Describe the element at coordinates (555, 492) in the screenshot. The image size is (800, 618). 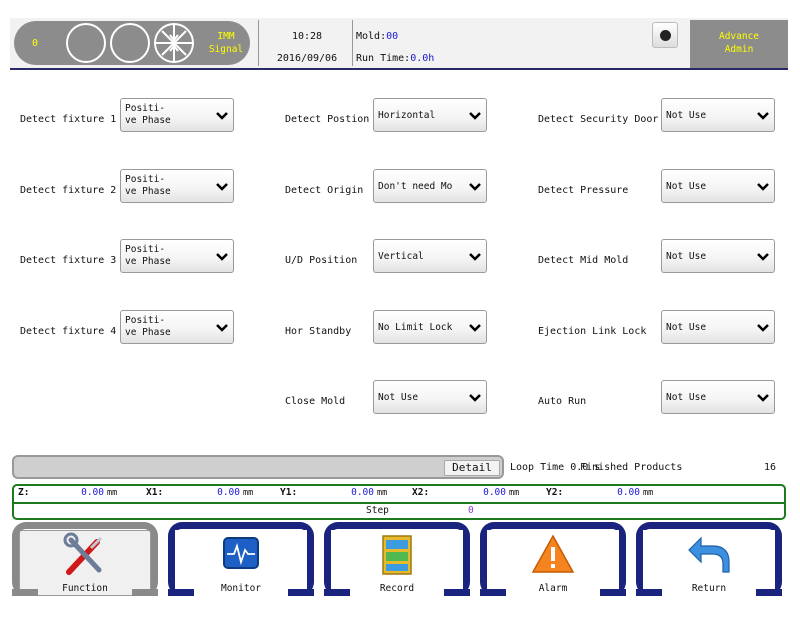
I see `axis-name: Y2:` at that location.